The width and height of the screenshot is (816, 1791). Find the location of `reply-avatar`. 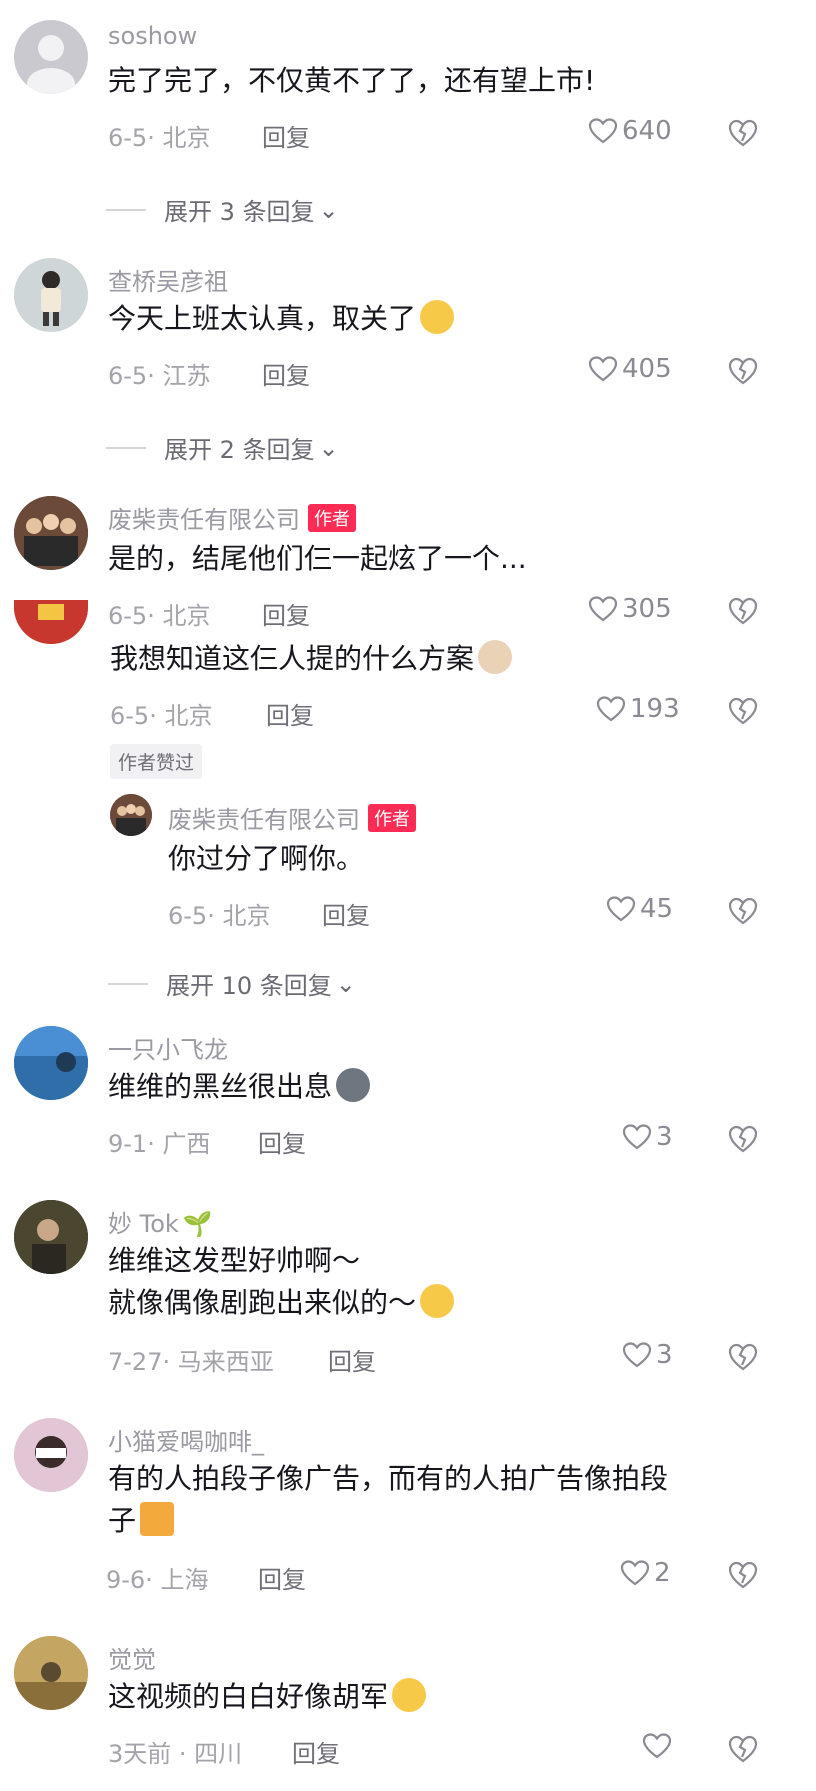

reply-avatar is located at coordinates (131, 815).